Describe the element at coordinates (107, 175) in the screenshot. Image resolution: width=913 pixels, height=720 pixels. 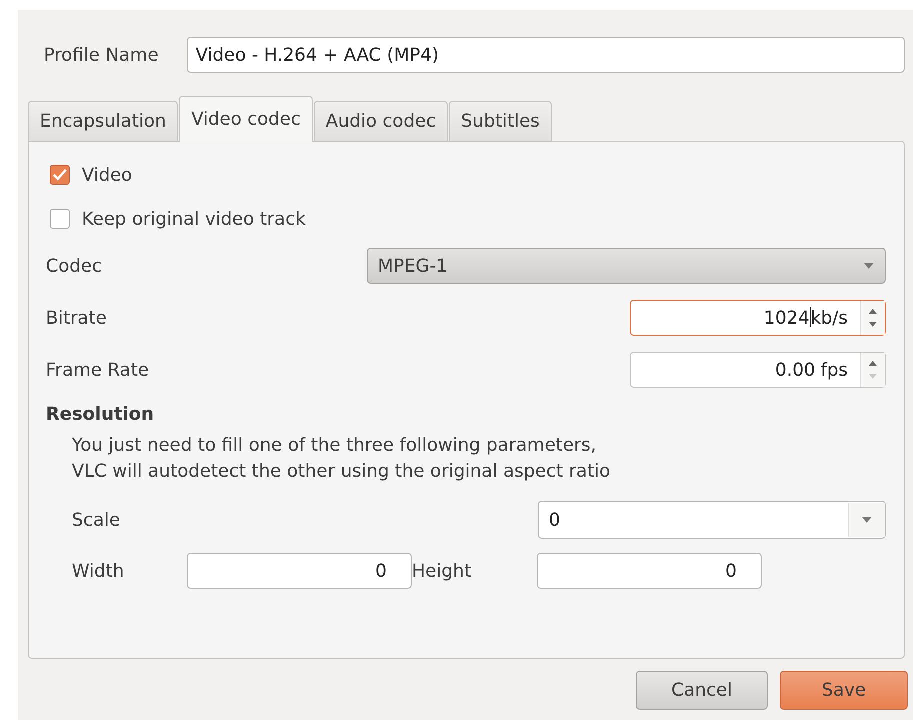
I see `checkbox-label: Video` at that location.